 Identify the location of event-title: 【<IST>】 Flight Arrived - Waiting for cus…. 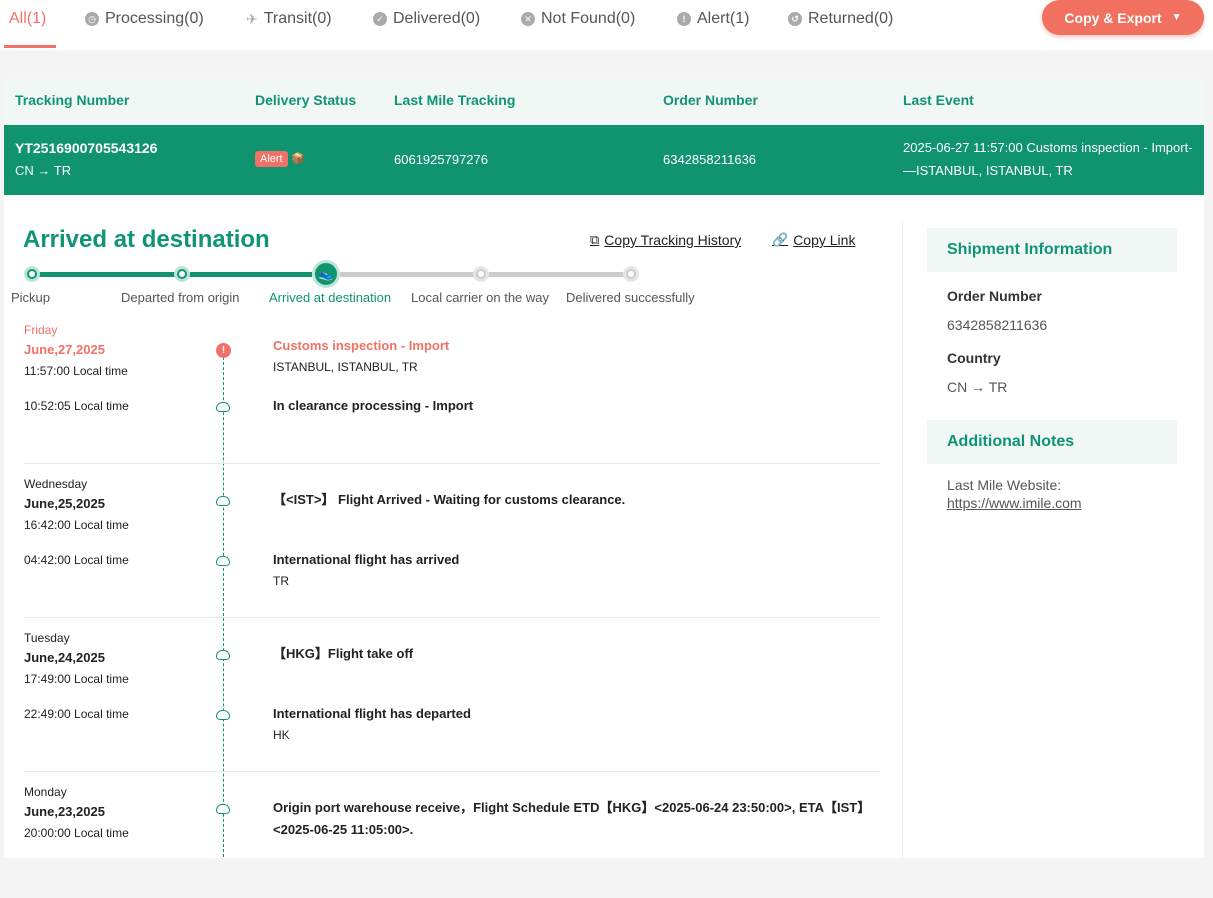
(449, 499).